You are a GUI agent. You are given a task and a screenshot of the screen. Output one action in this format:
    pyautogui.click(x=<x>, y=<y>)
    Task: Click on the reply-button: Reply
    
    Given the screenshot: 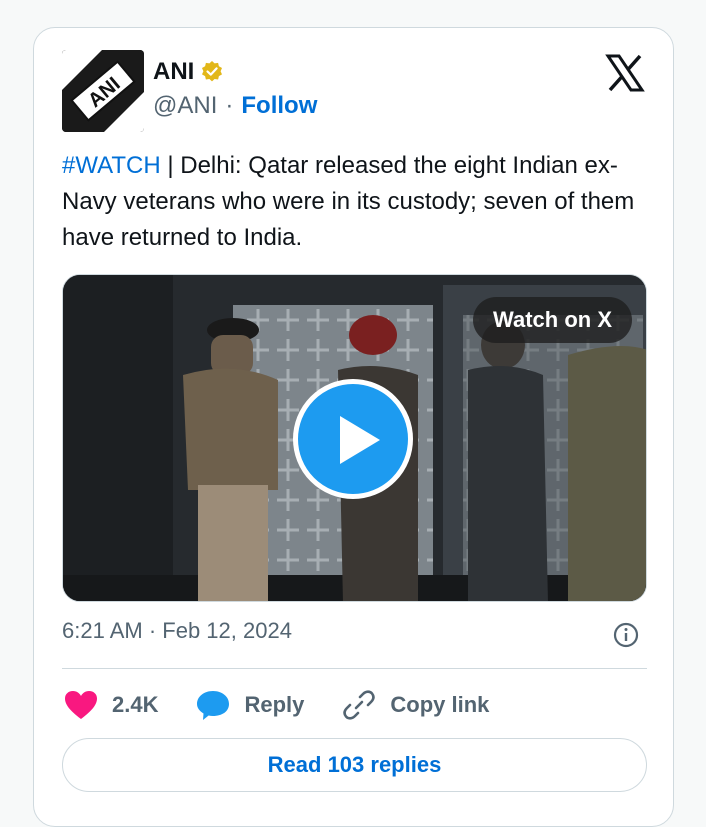 What is the action you would take?
    pyautogui.click(x=250, y=705)
    